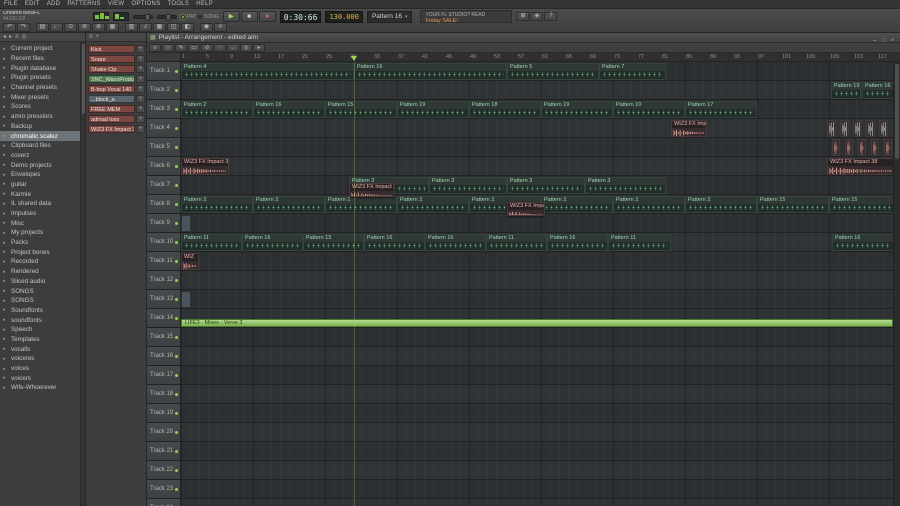  Describe the element at coordinates (164, 223) in the screenshot. I see `track-header: Track 9` at that location.